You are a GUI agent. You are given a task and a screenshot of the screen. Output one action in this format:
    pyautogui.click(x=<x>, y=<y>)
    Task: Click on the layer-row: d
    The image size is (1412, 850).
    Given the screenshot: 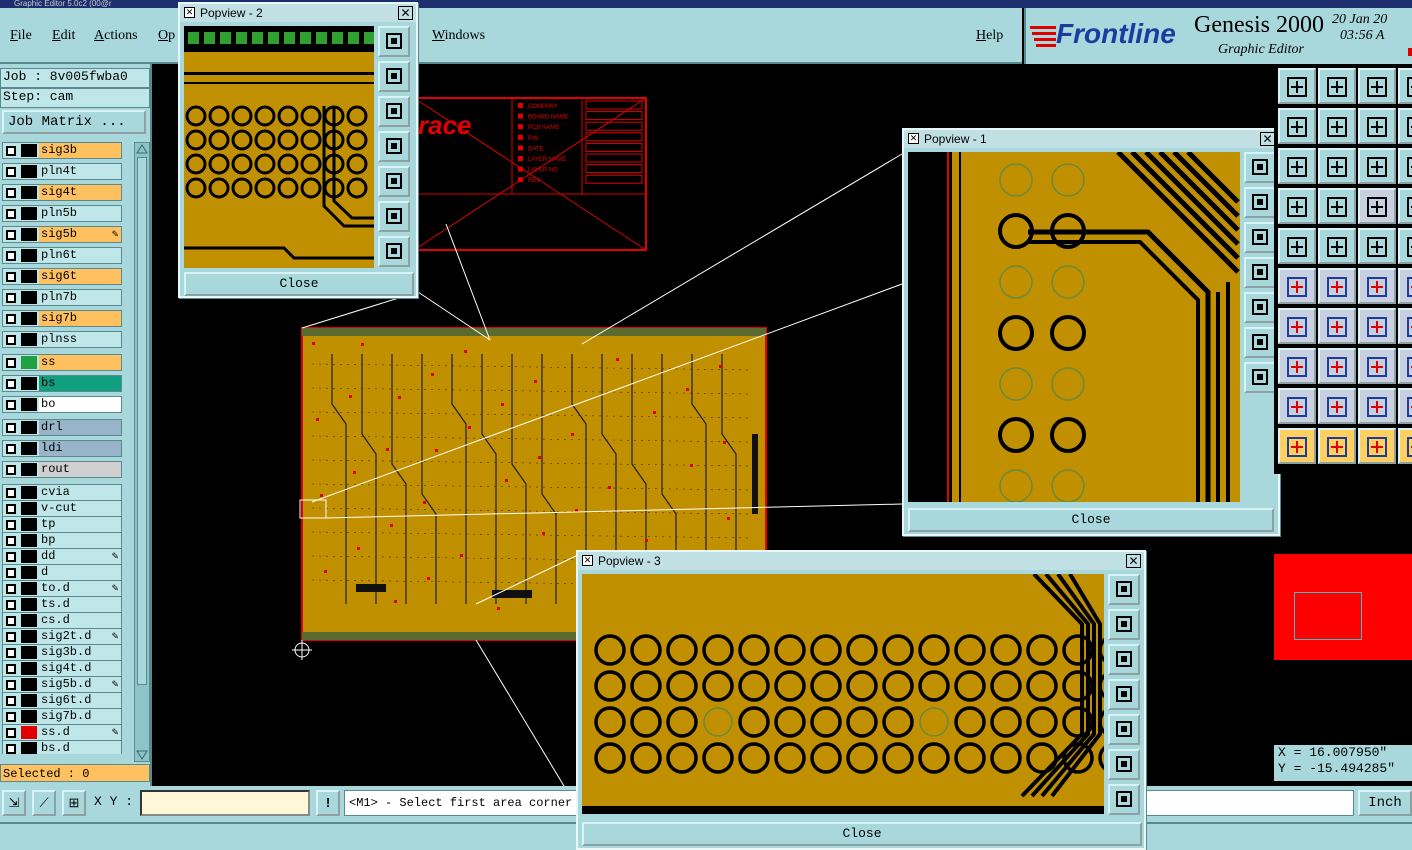 What is the action you would take?
    pyautogui.click(x=62, y=572)
    